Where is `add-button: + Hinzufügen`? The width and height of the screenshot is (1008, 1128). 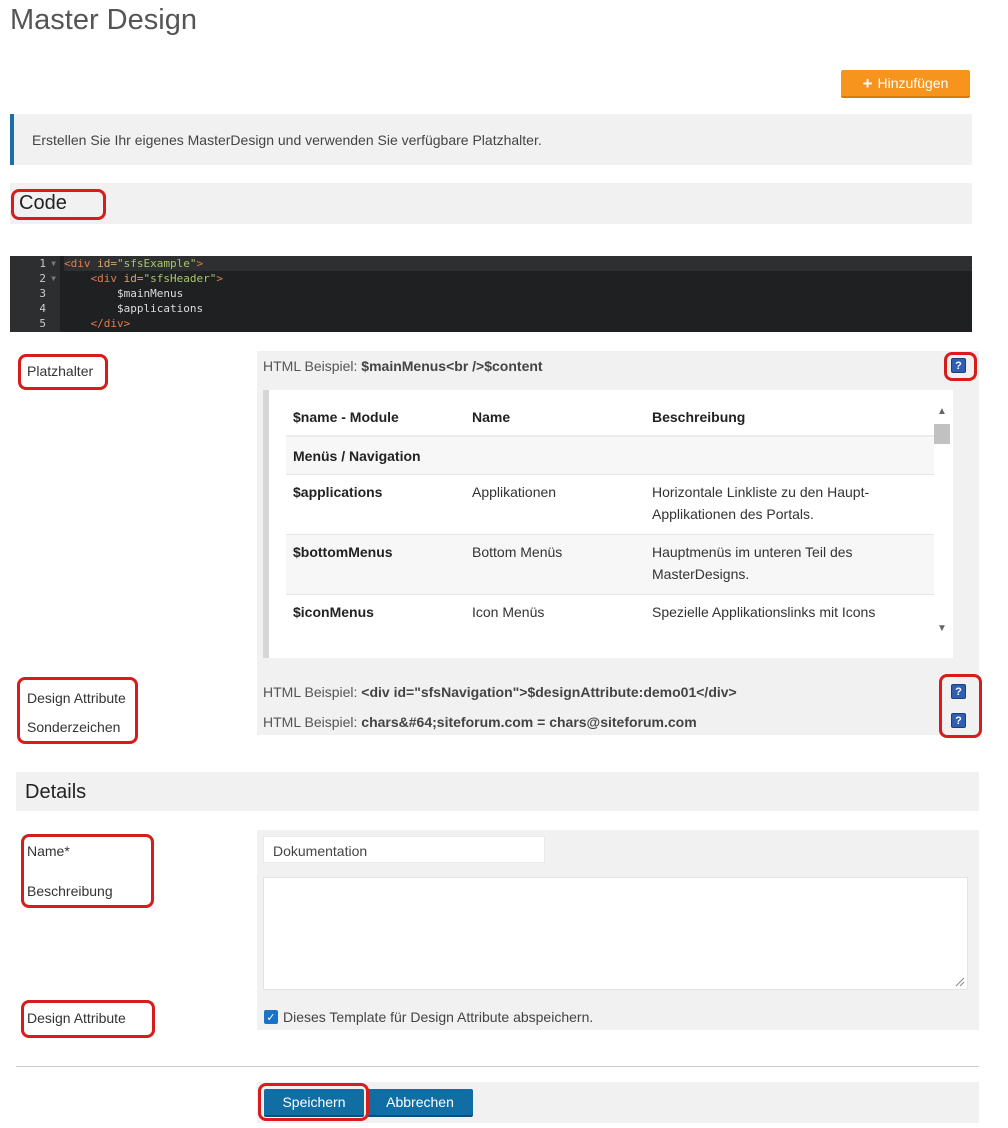
add-button: + Hinzufügen is located at coordinates (905, 84).